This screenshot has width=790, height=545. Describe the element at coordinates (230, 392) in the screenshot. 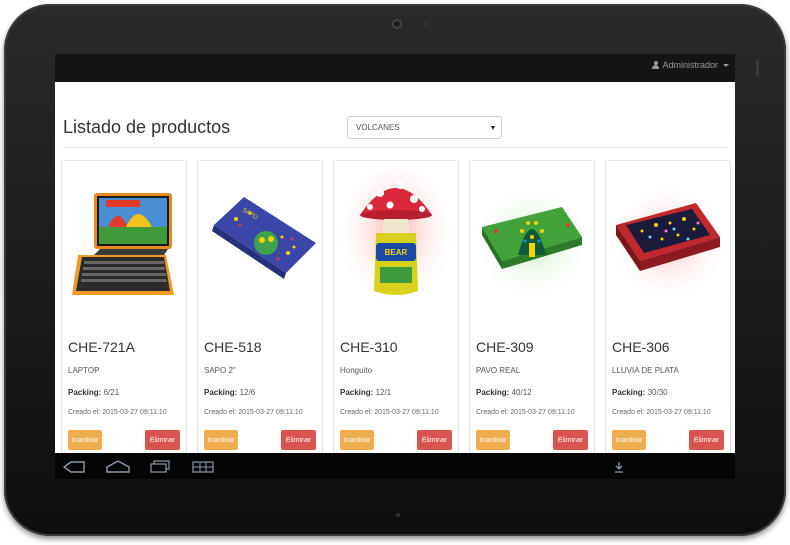

I see `product-packing: Packing: 12/6` at that location.